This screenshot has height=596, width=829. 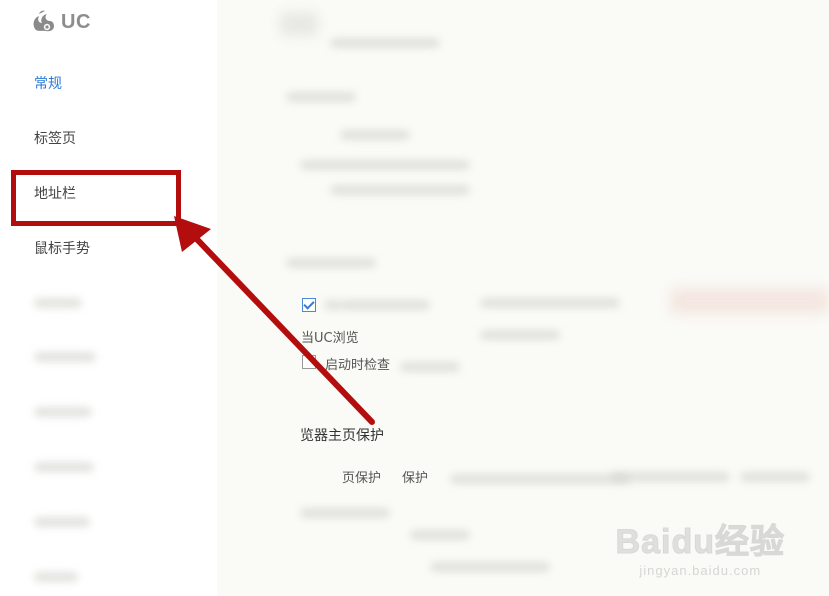 What do you see at coordinates (749, 301) in the screenshot?
I see `blurred-action-link` at bounding box center [749, 301].